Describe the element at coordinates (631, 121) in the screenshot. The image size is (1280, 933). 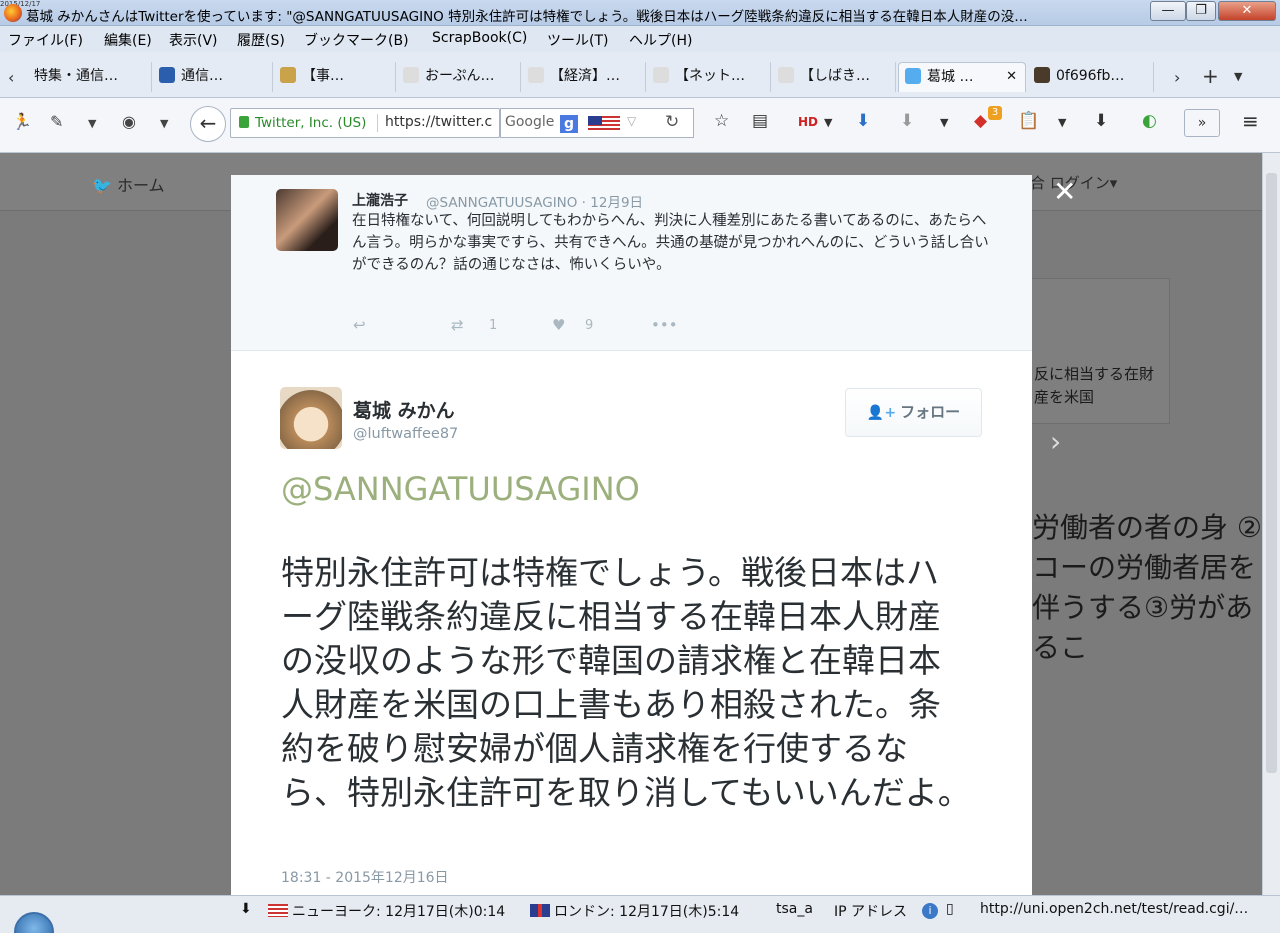
I see `chevron-down-icon: ▽` at that location.